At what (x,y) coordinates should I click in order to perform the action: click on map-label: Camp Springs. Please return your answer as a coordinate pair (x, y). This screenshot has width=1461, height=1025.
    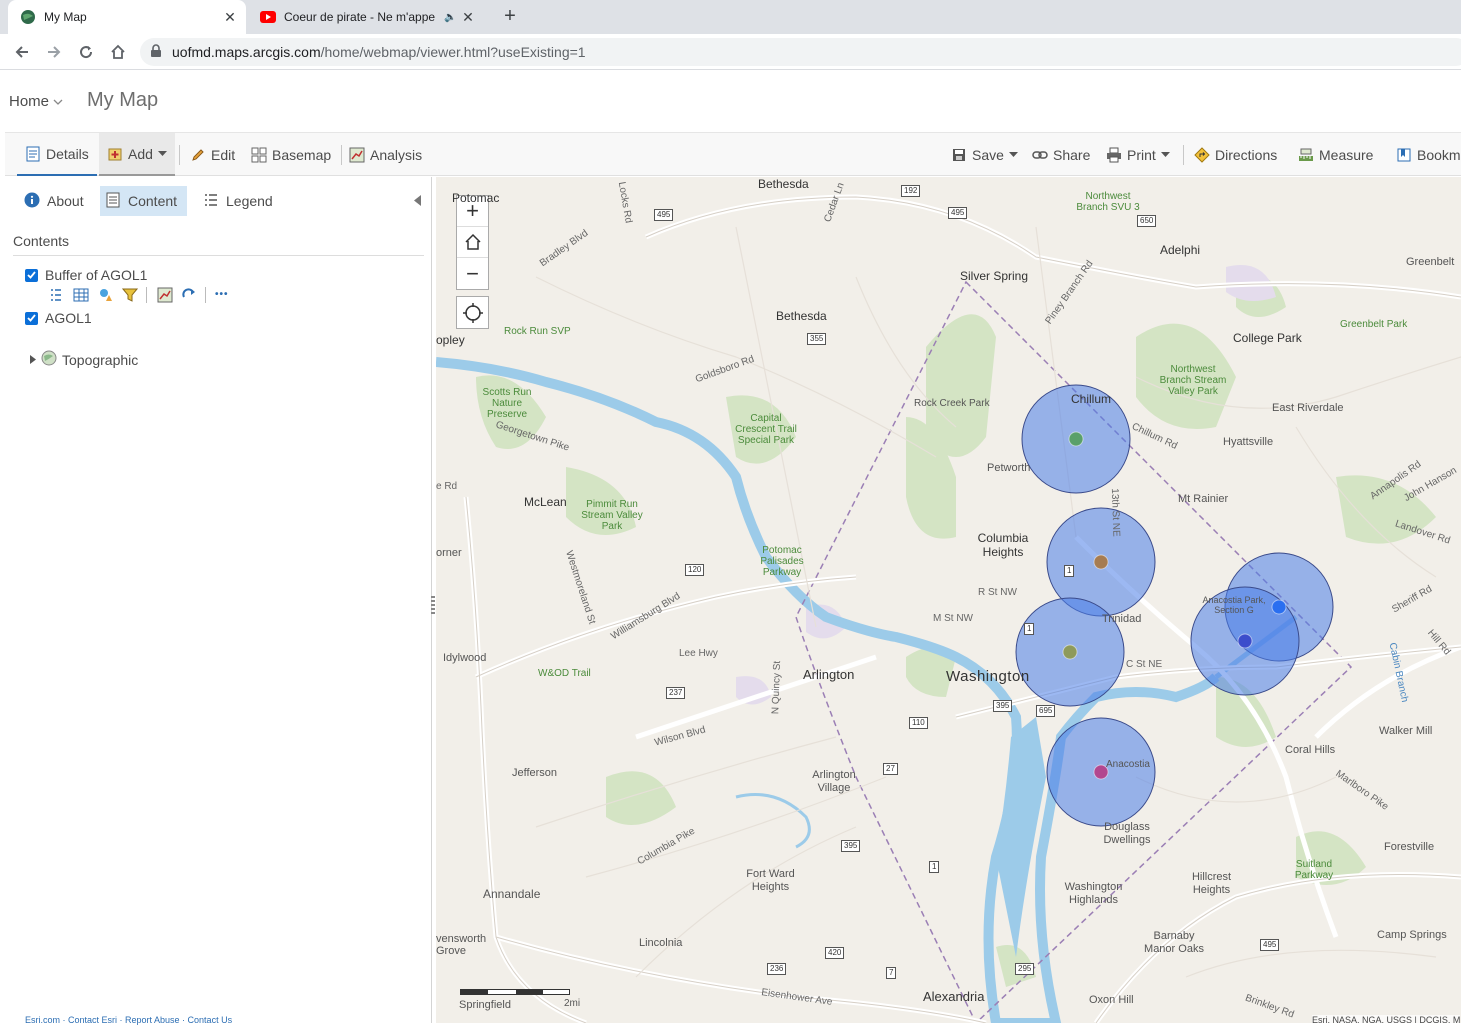
    Looking at the image, I should click on (1412, 935).